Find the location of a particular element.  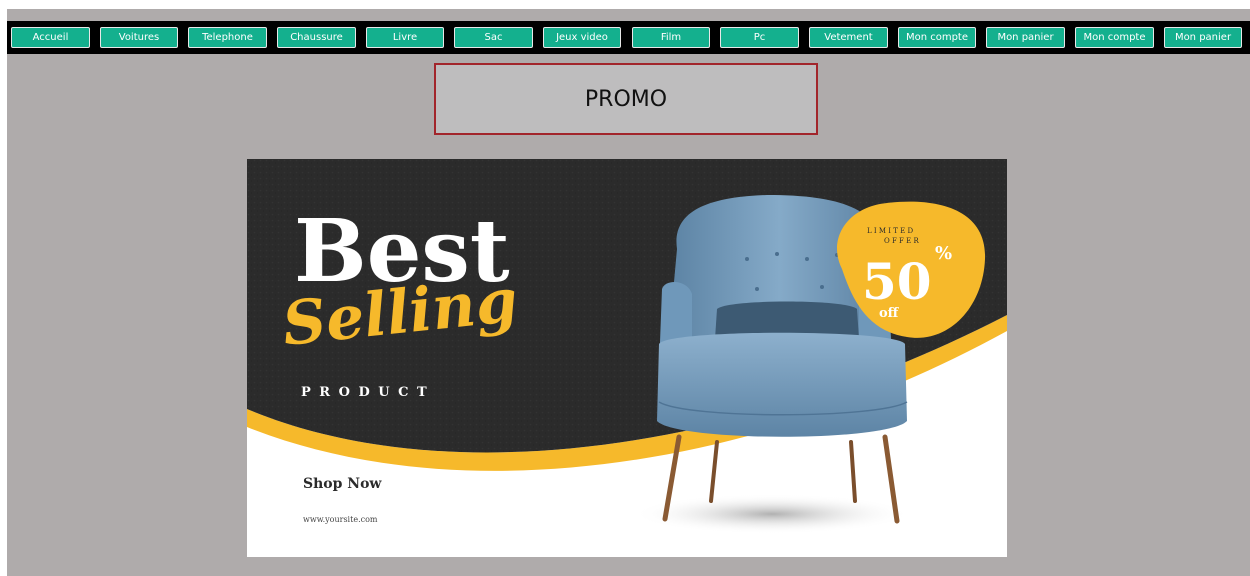

nav-mon-panier-2-button: Mon panier is located at coordinates (1203, 37).